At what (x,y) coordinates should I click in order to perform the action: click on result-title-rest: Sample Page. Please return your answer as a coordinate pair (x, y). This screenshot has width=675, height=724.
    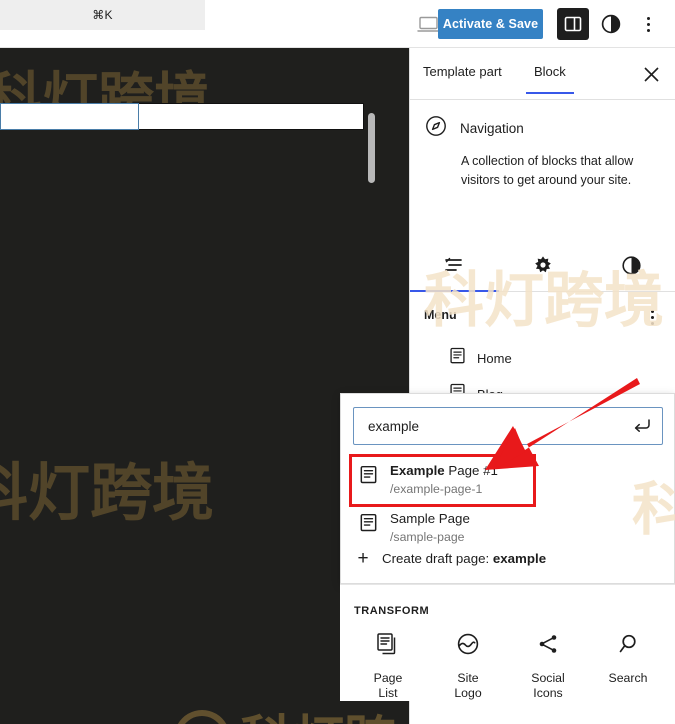
    Looking at the image, I should click on (430, 518).